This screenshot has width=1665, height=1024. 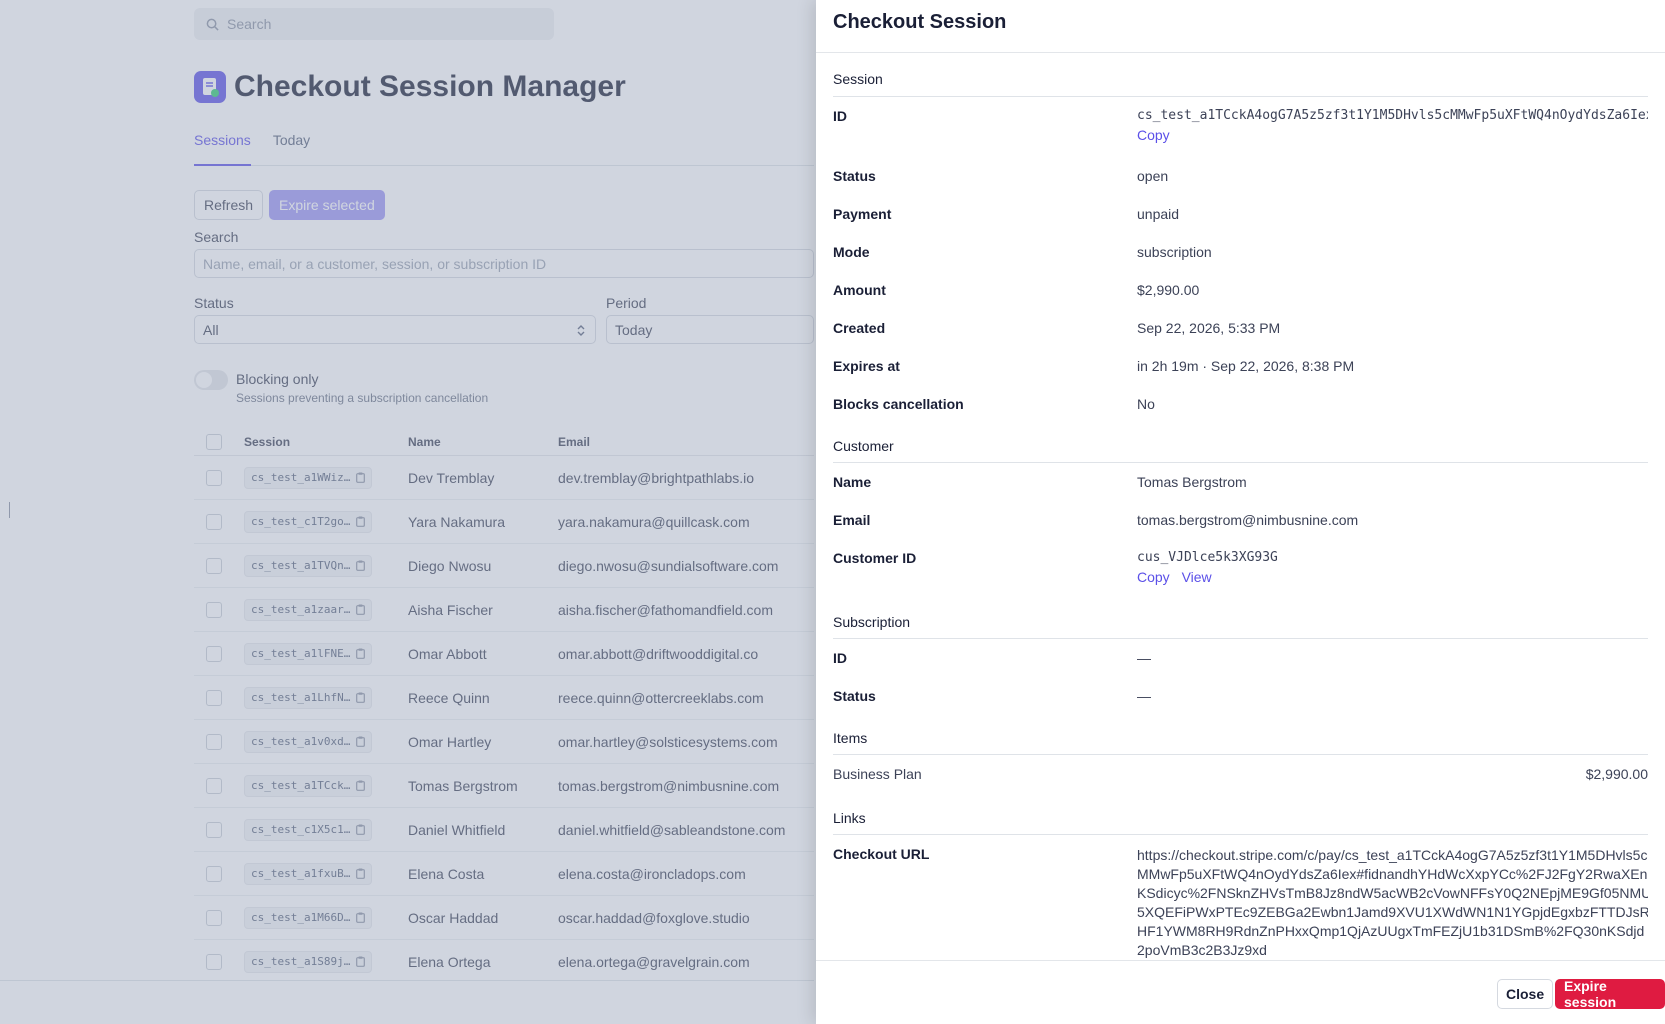 I want to click on customer-email-row: Email tomas.bergstrom@nimbusnine.com, so click(x=1240, y=520).